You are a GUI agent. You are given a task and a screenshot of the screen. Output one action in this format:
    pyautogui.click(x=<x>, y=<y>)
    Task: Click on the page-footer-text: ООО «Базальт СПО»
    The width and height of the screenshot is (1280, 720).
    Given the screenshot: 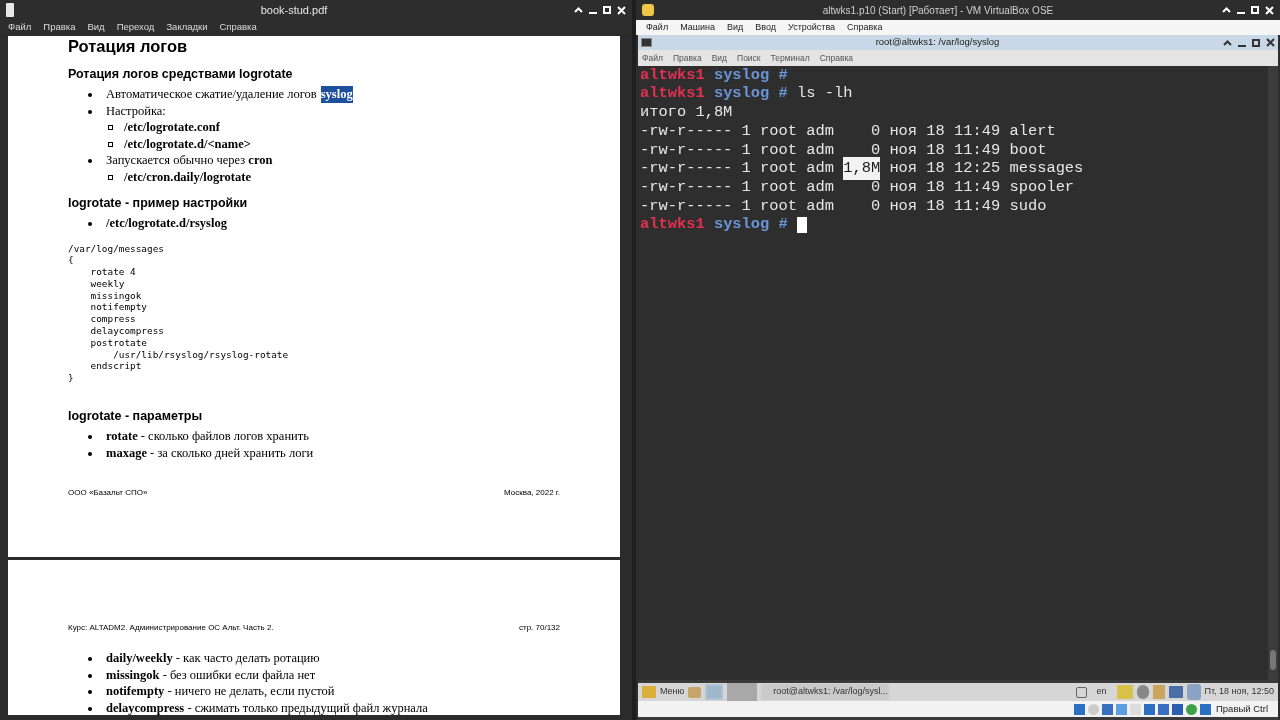 What is the action you would take?
    pyautogui.click(x=108, y=493)
    